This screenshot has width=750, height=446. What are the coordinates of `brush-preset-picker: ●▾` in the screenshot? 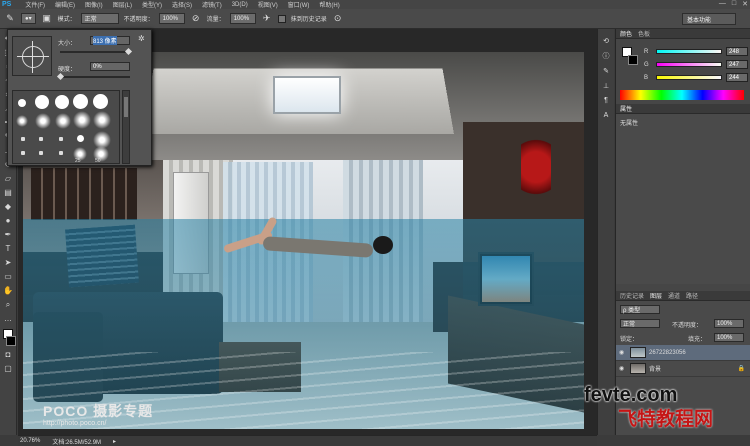 It's located at (28, 18).